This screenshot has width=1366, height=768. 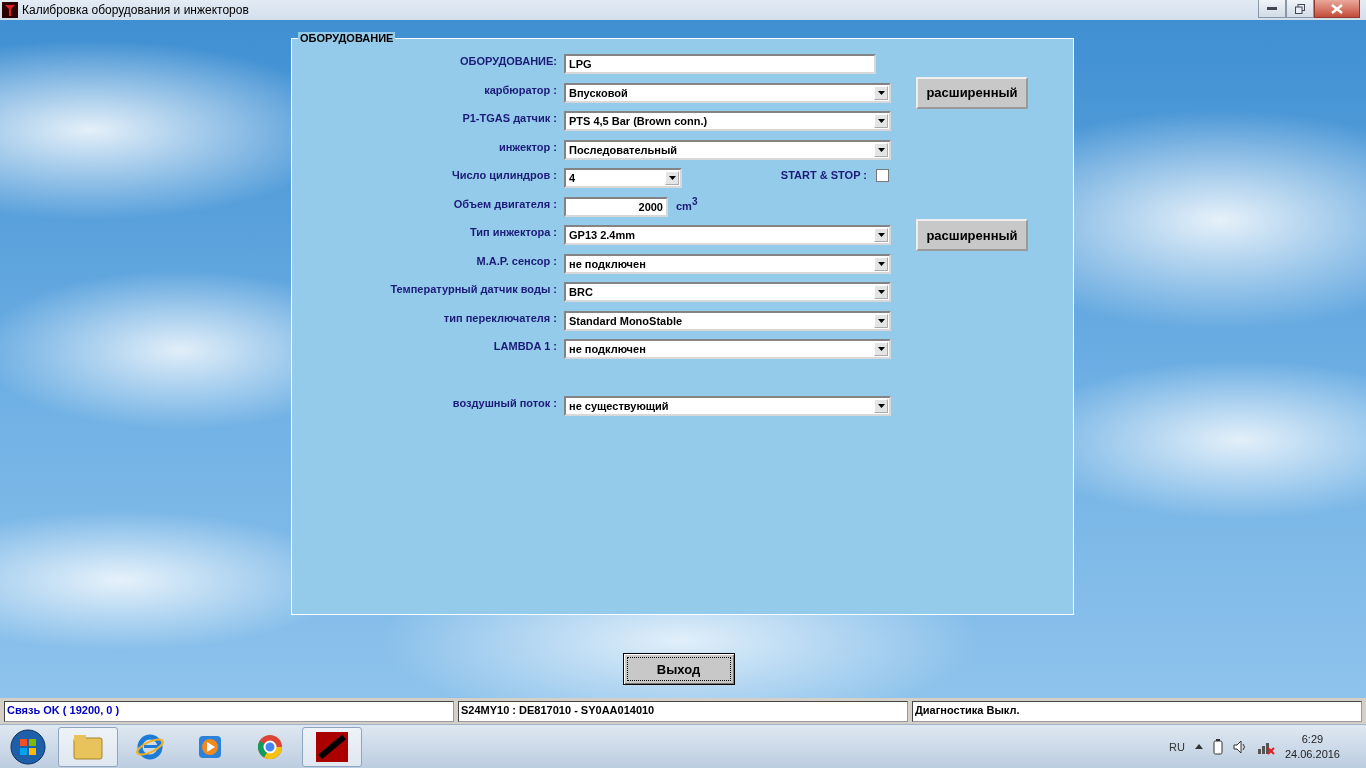 What do you see at coordinates (135, 10) in the screenshot?
I see `window-title: Калибровка оборудования и инжекторов` at bounding box center [135, 10].